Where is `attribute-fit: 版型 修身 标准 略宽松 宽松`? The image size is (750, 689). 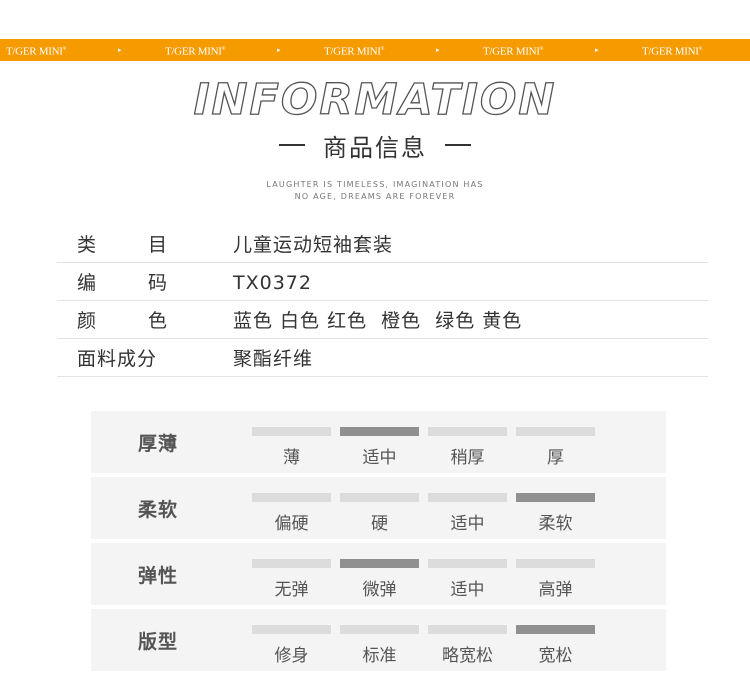 attribute-fit: 版型 修身 标准 略宽松 宽松 is located at coordinates (378, 640).